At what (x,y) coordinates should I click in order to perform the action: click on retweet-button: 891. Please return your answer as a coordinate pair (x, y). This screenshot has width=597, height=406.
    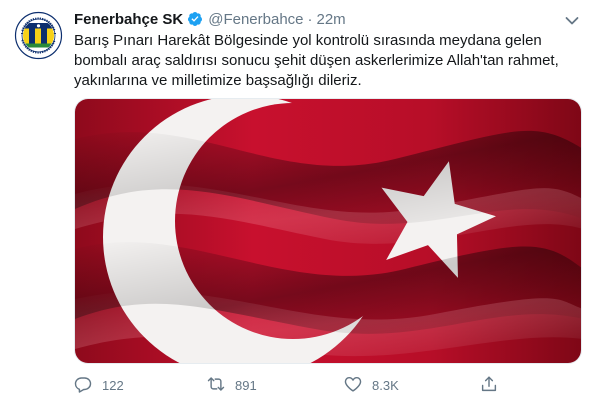
    Looking at the image, I should click on (232, 385).